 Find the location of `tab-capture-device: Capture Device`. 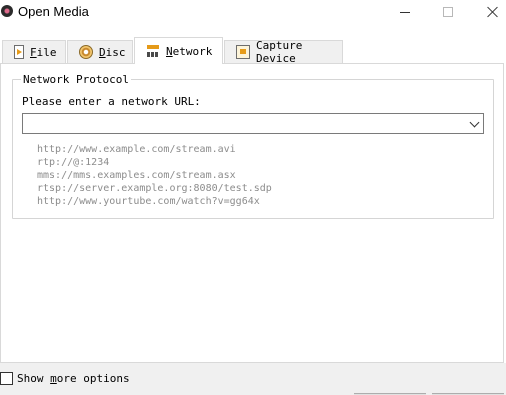

tab-capture-device: Capture Device is located at coordinates (283, 52).